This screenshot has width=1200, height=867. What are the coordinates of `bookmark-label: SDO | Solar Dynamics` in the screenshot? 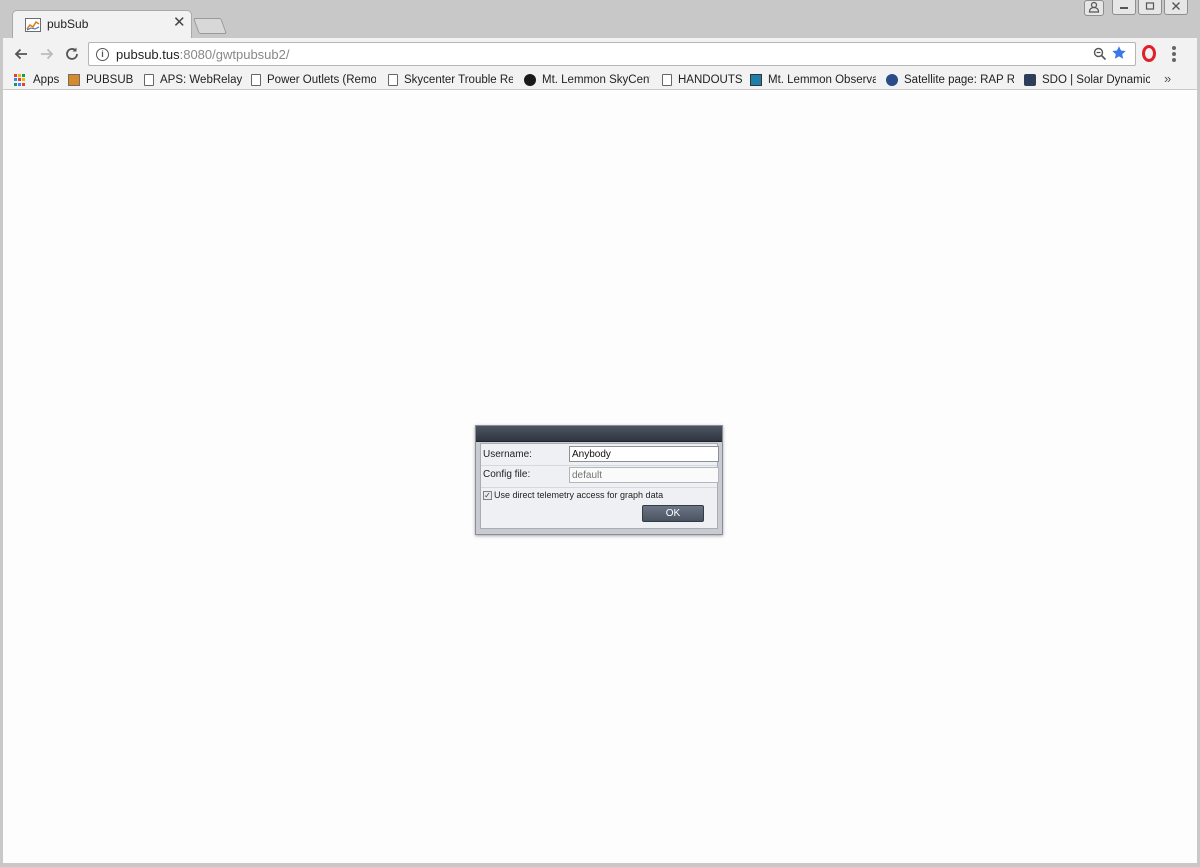 It's located at (1096, 80).